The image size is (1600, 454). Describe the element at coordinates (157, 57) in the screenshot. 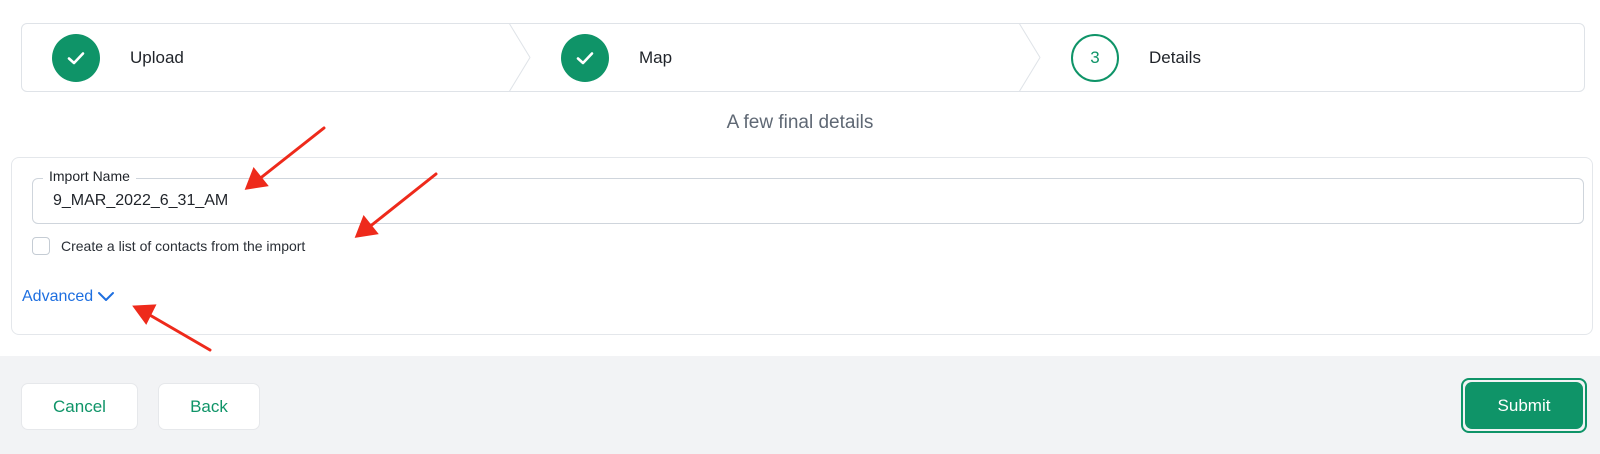

I see `step-label: Upload` at that location.